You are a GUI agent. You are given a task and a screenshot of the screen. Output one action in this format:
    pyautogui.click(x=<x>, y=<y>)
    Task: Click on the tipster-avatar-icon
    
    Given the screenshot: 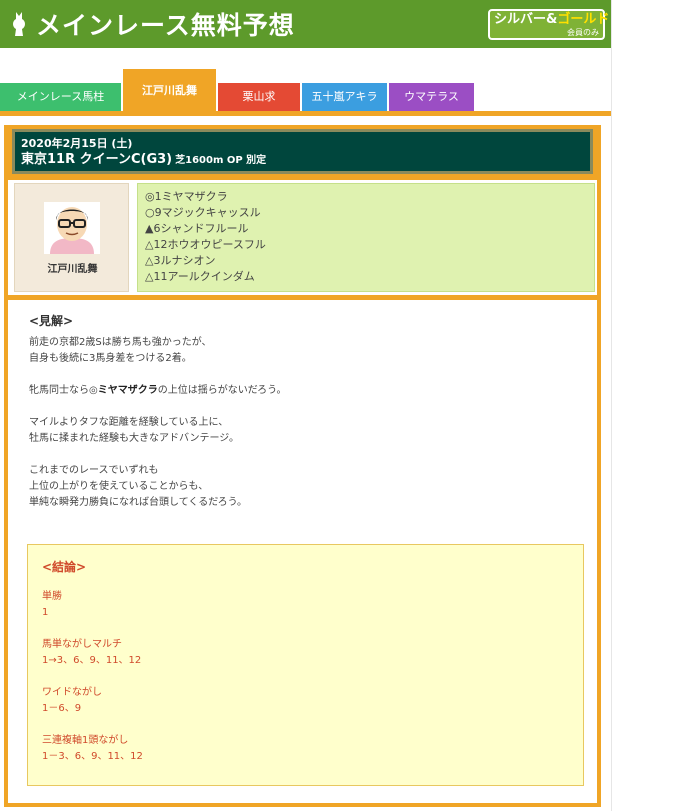 What is the action you would take?
    pyautogui.click(x=72, y=228)
    